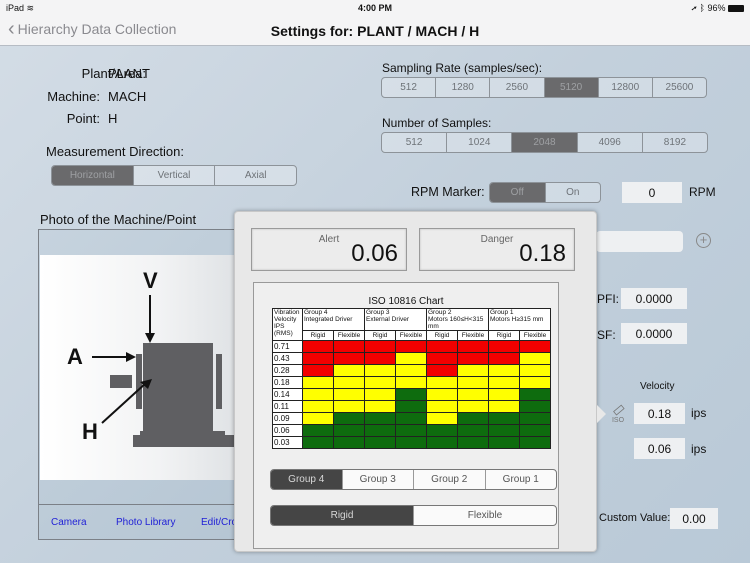  I want to click on direction-axial: Axial, so click(255, 175).